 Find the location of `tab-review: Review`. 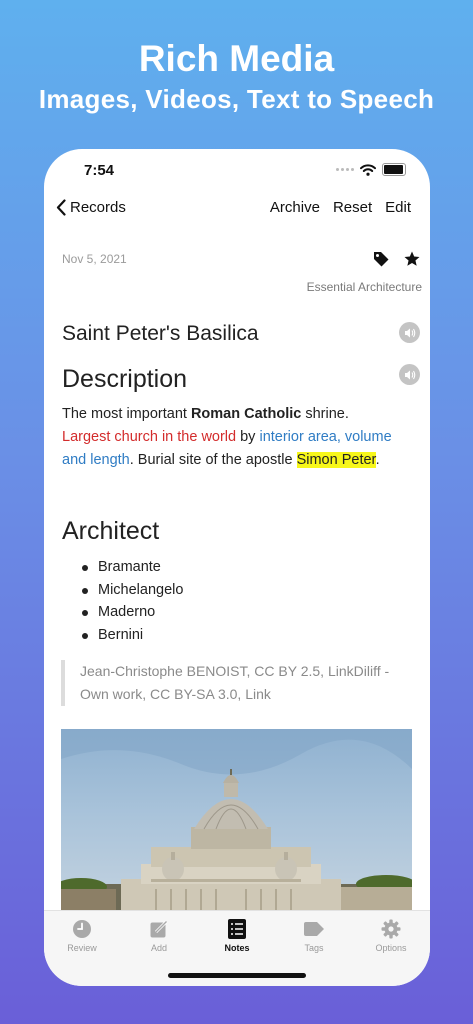

tab-review: Review is located at coordinates (82, 936).